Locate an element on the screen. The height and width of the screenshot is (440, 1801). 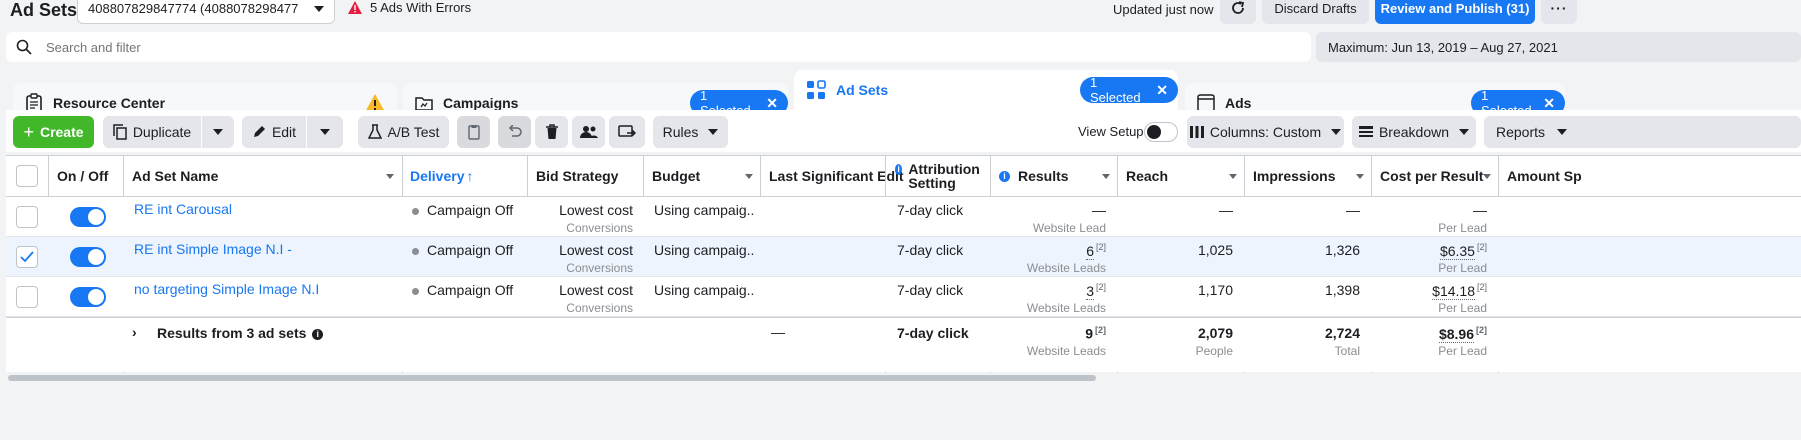
summary-cpr-number: $8.96 is located at coordinates (1456, 334).